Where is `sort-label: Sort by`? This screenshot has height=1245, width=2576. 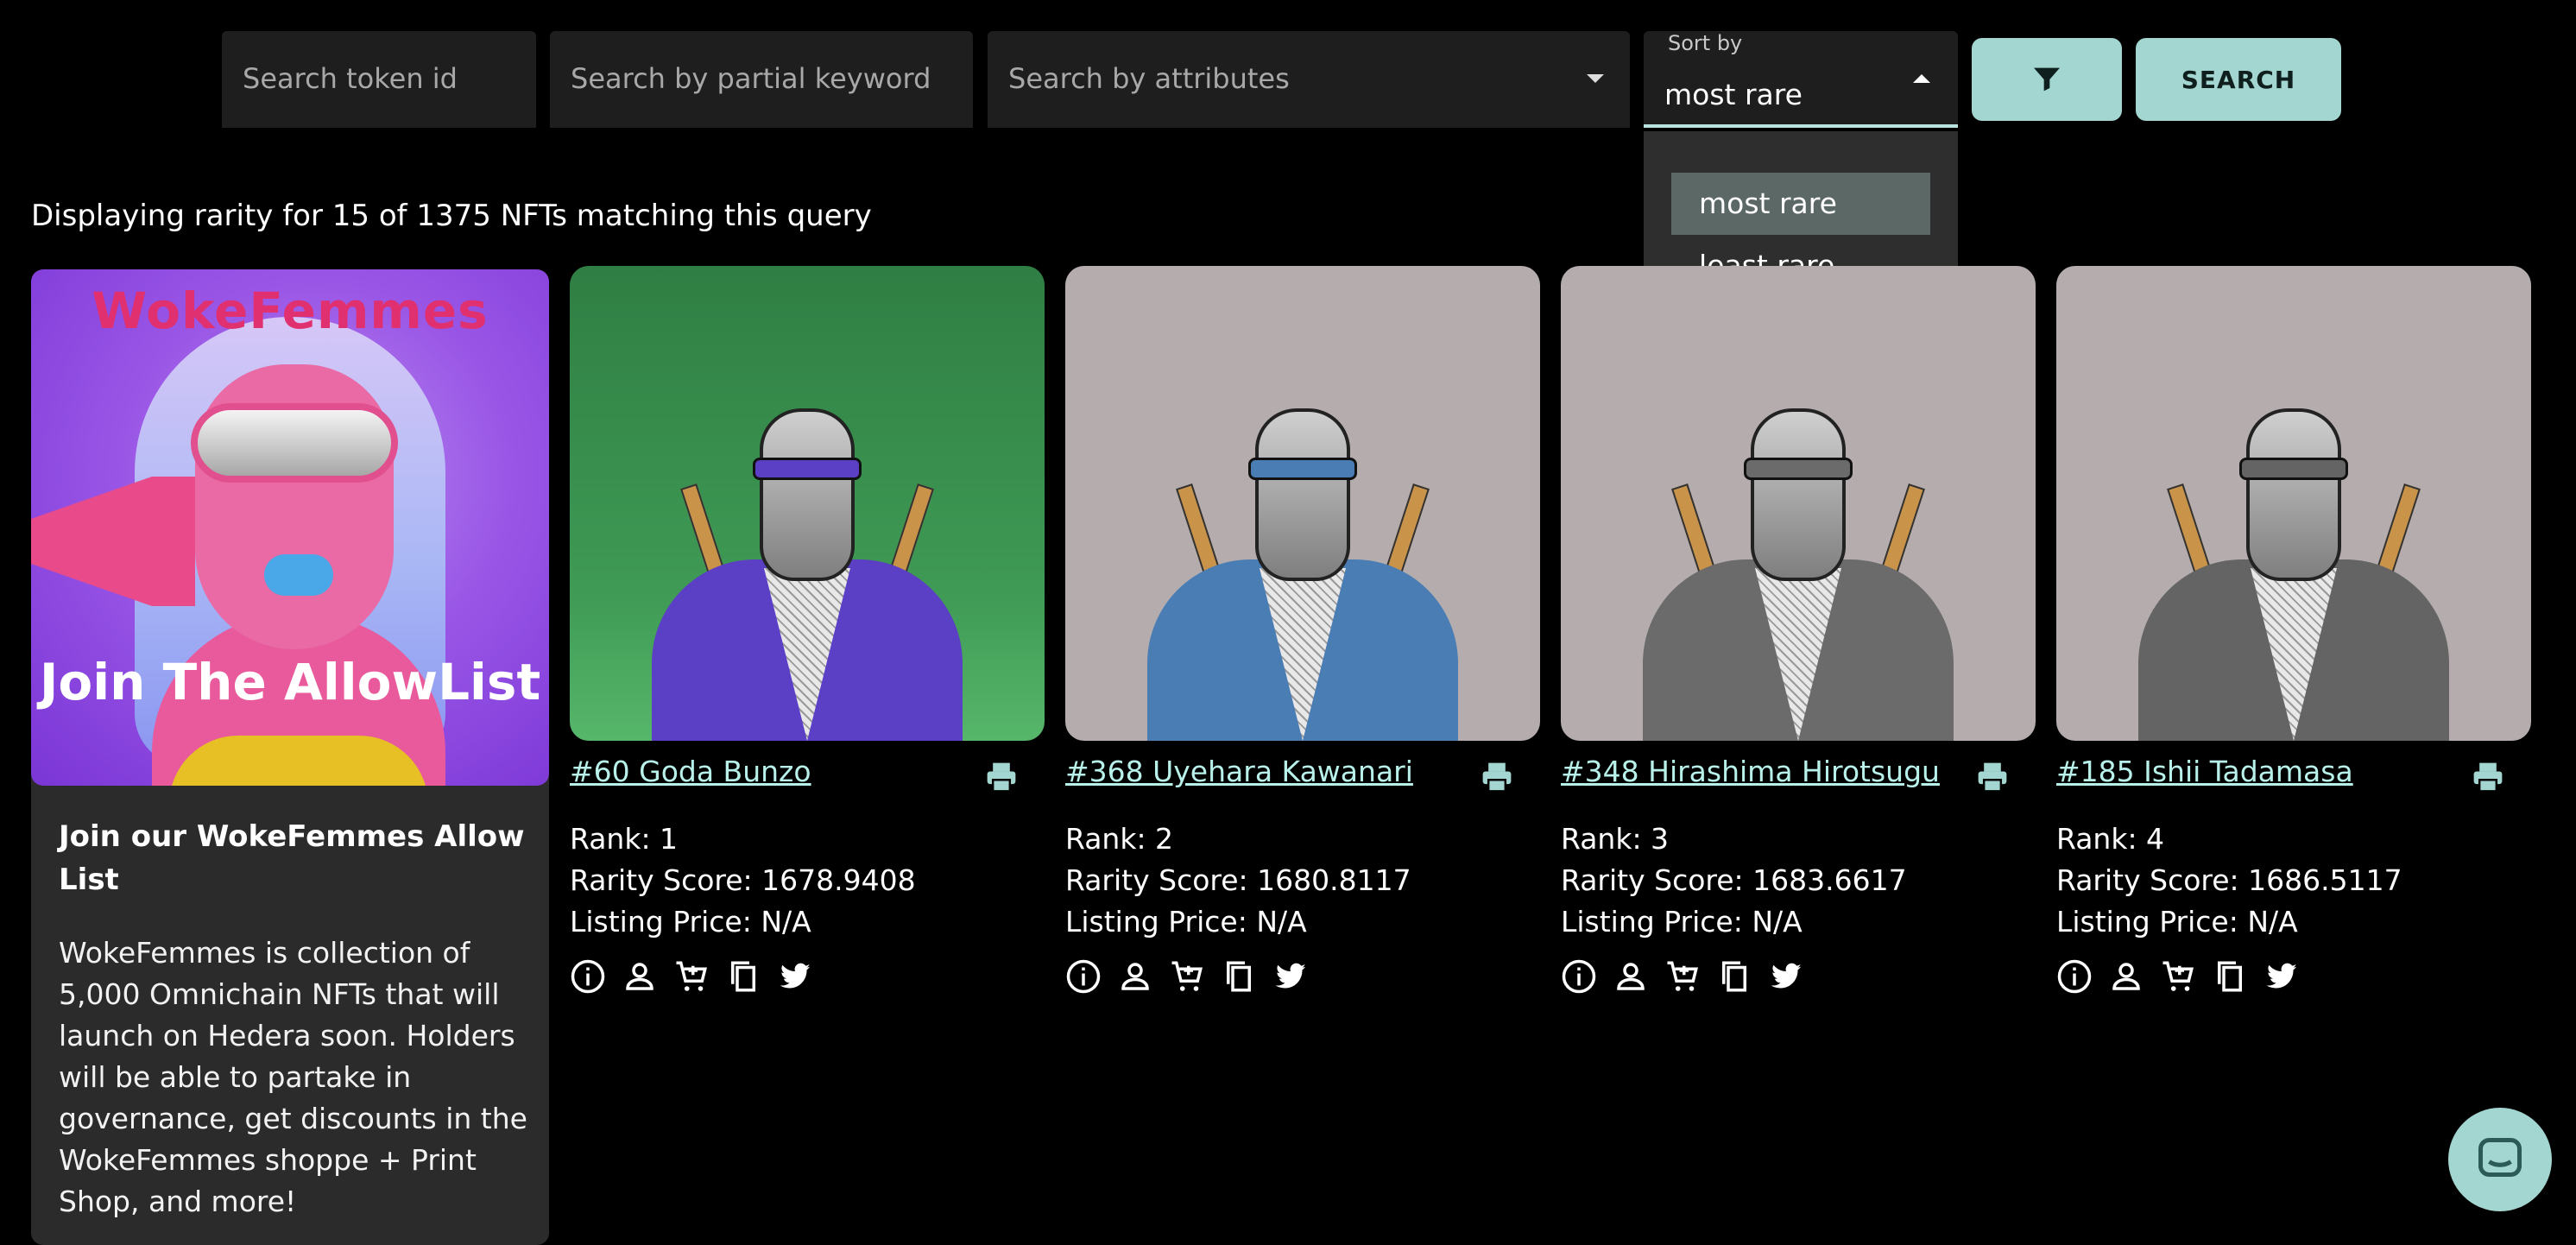 sort-label: Sort by is located at coordinates (1705, 43).